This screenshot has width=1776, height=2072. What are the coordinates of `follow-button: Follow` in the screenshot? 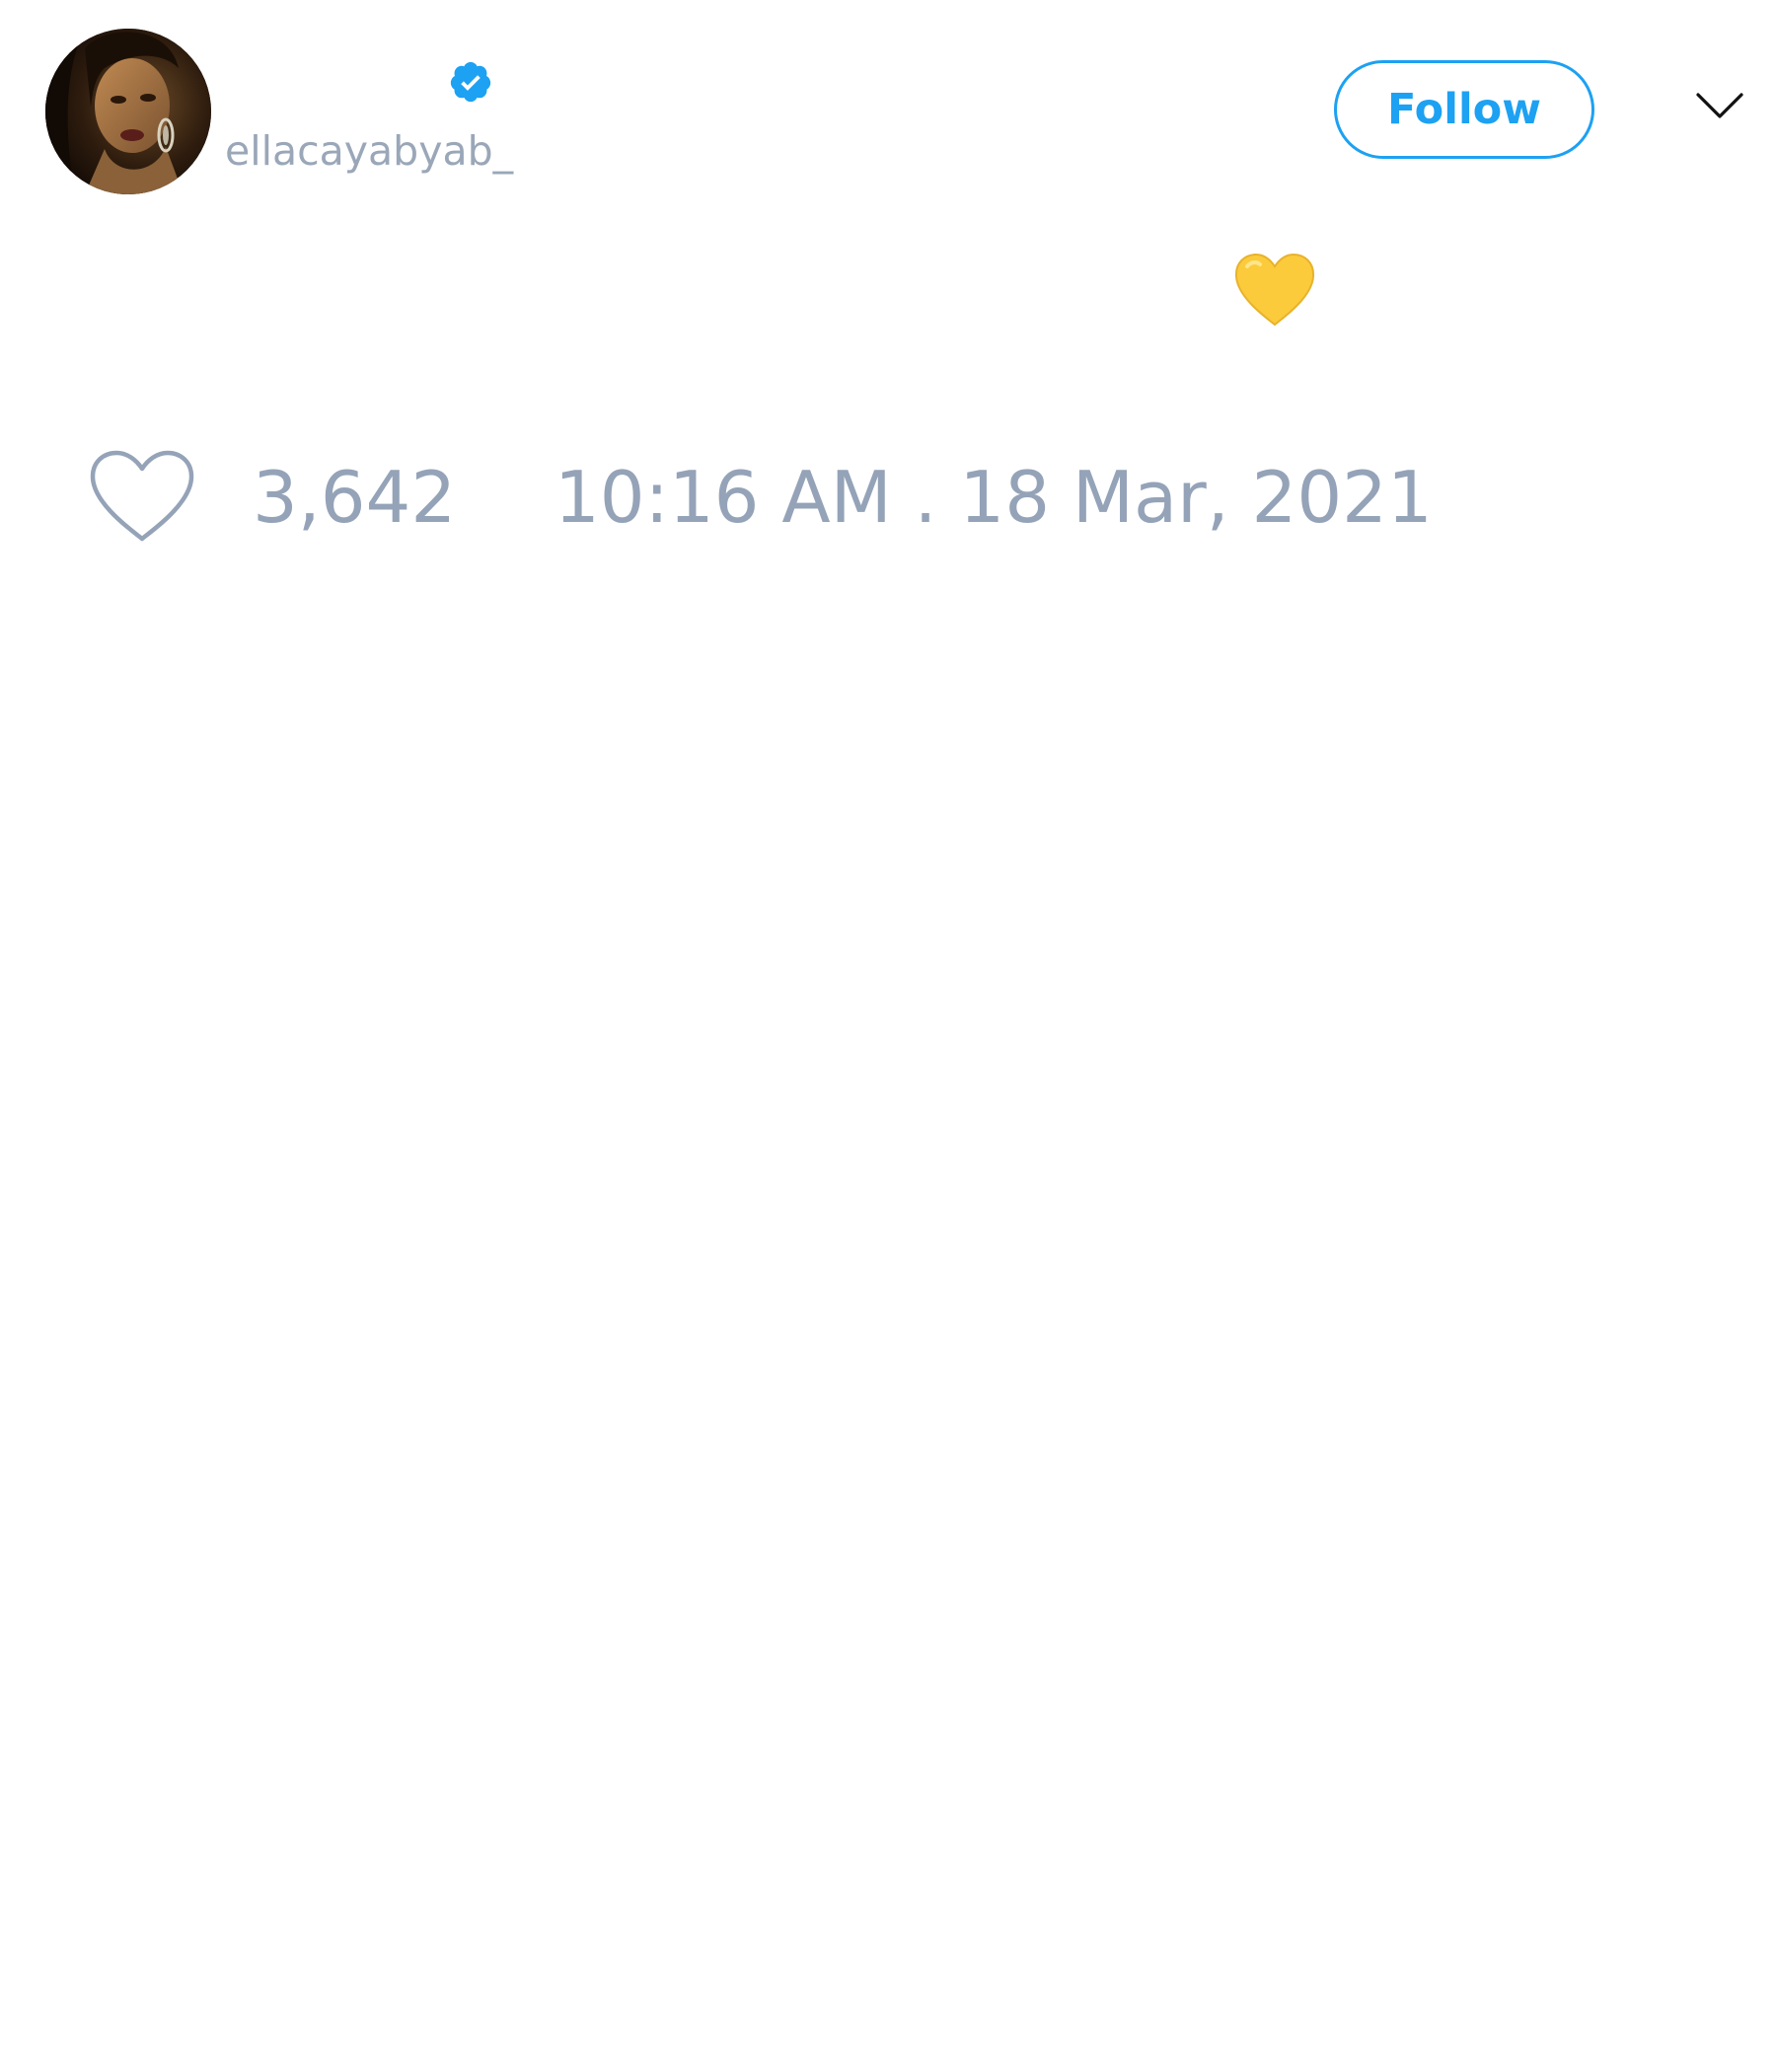 It's located at (1464, 110).